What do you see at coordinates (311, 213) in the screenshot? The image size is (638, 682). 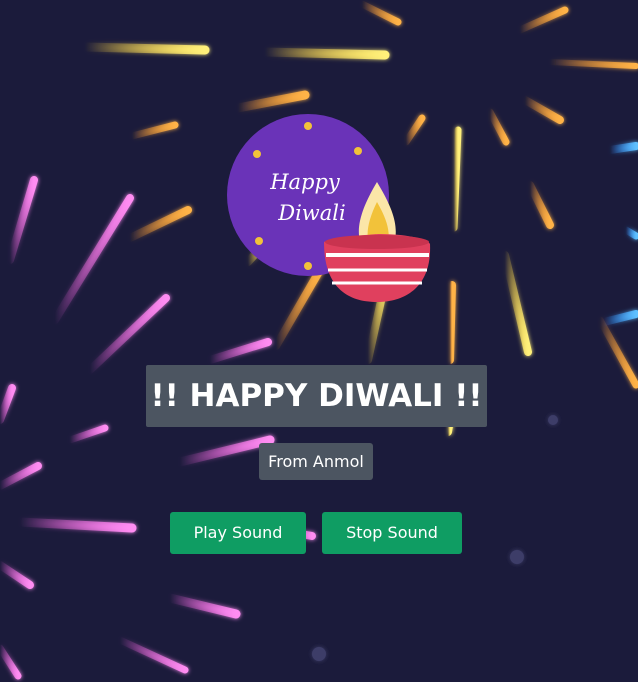 I see `logo-line2: Diwali` at bounding box center [311, 213].